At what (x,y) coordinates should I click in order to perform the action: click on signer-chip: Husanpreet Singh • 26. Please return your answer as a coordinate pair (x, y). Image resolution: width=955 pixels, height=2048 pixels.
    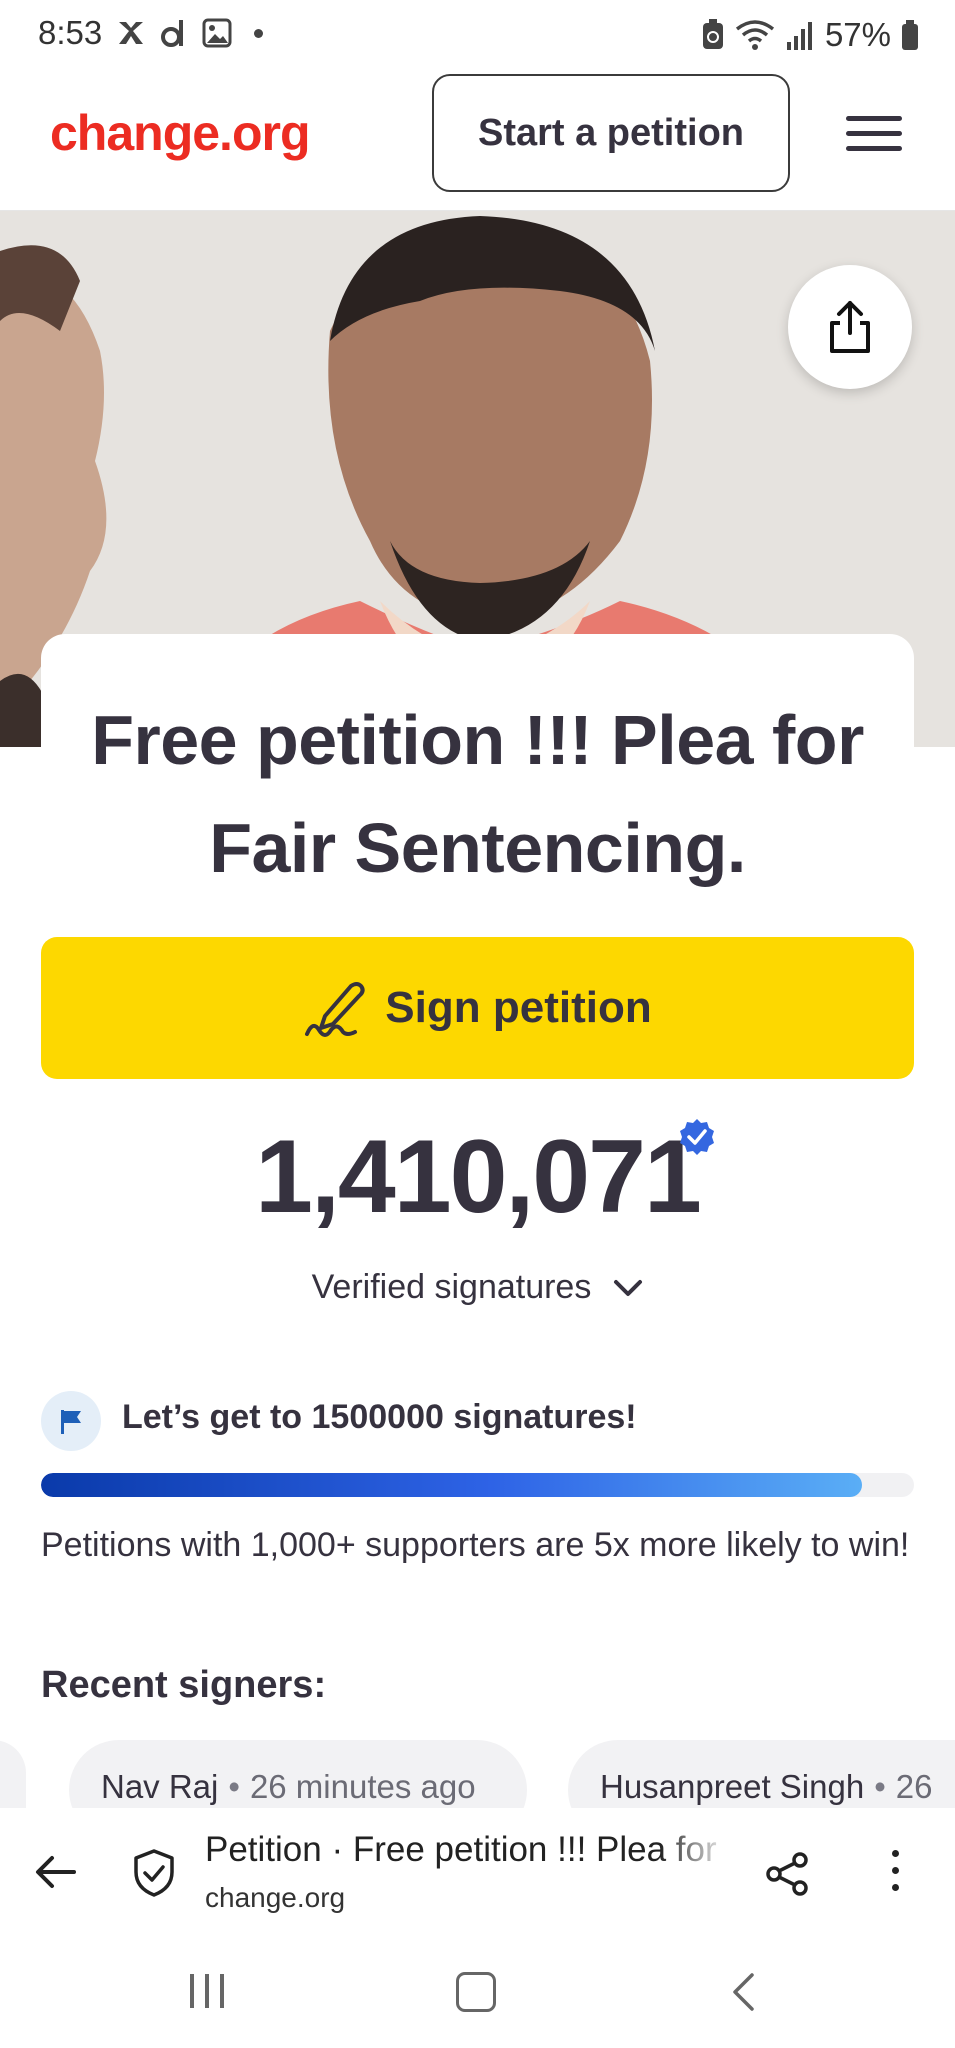
    Looking at the image, I should click on (761, 1775).